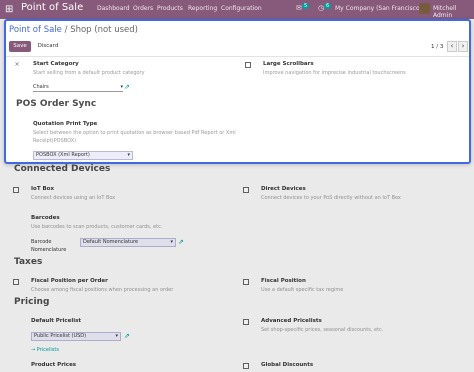 Image resolution: width=474 pixels, height=372 pixels. I want to click on pager-prev-button: ‹, so click(452, 46).